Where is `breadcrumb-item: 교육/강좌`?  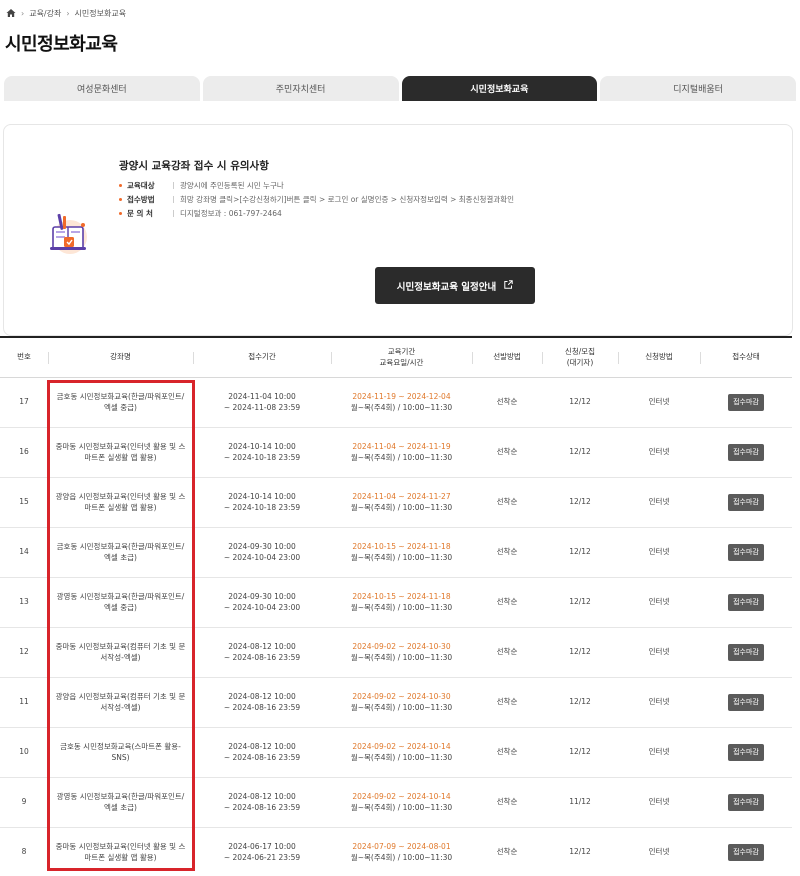 breadcrumb-item: 교육/강좌 is located at coordinates (45, 13).